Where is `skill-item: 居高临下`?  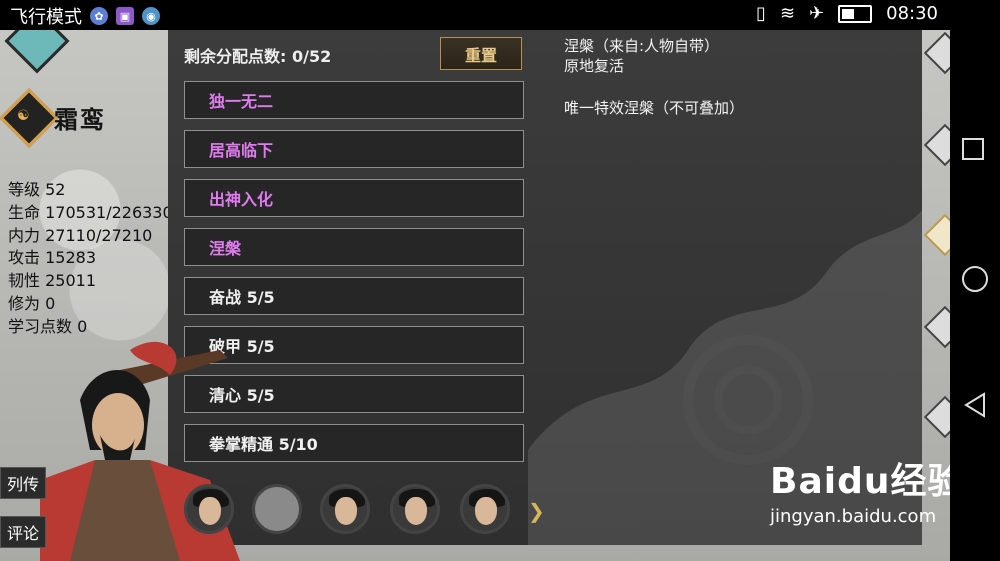 skill-item: 居高临下 is located at coordinates (354, 149).